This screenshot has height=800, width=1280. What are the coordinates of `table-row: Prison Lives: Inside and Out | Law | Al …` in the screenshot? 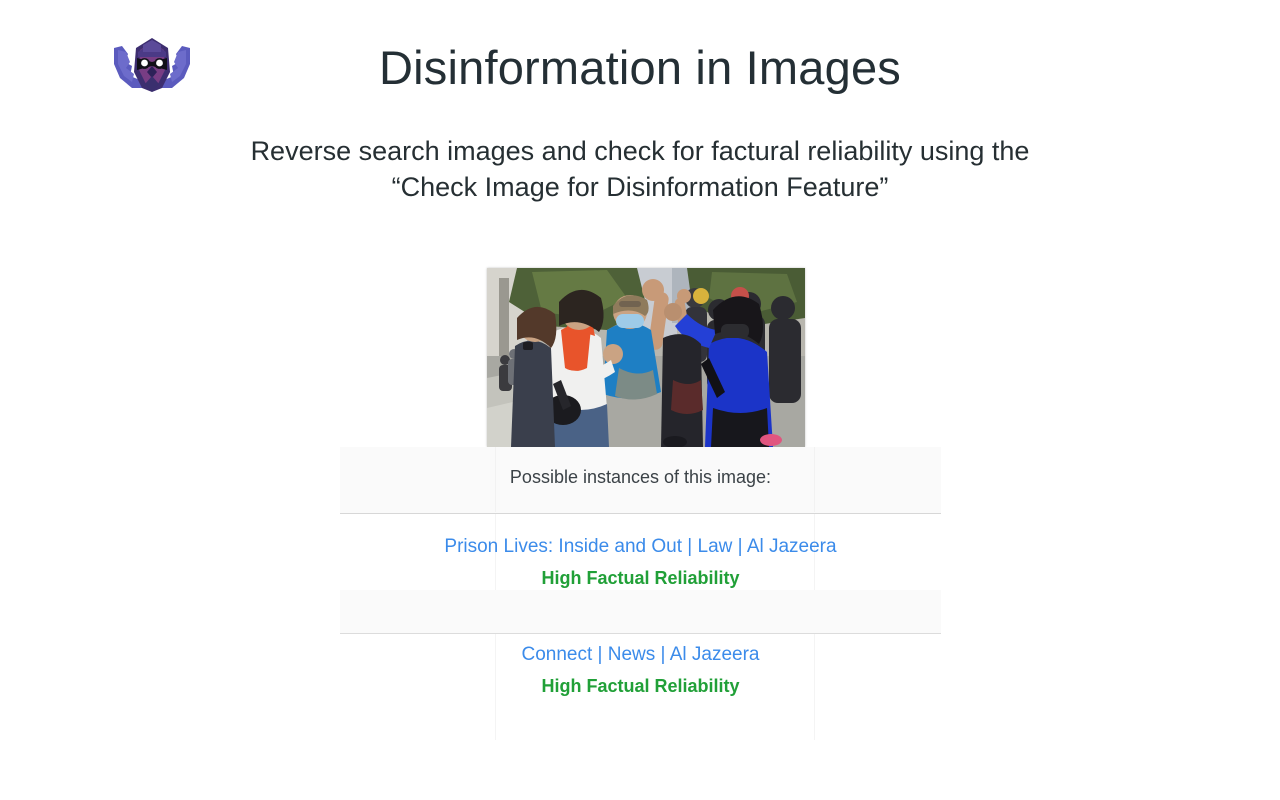 It's located at (640, 574).